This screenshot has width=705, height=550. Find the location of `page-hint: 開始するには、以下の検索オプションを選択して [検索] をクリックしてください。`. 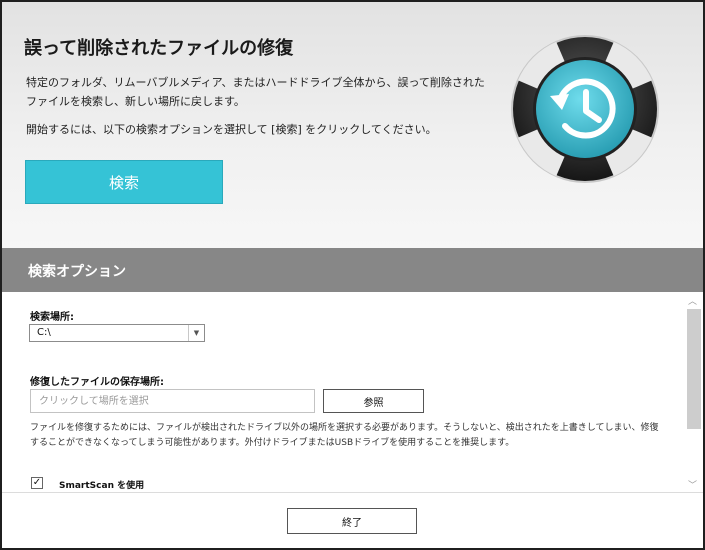

page-hint: 開始するには、以下の検索オプションを選択して [検索] をクリックしてください。 is located at coordinates (231, 129).